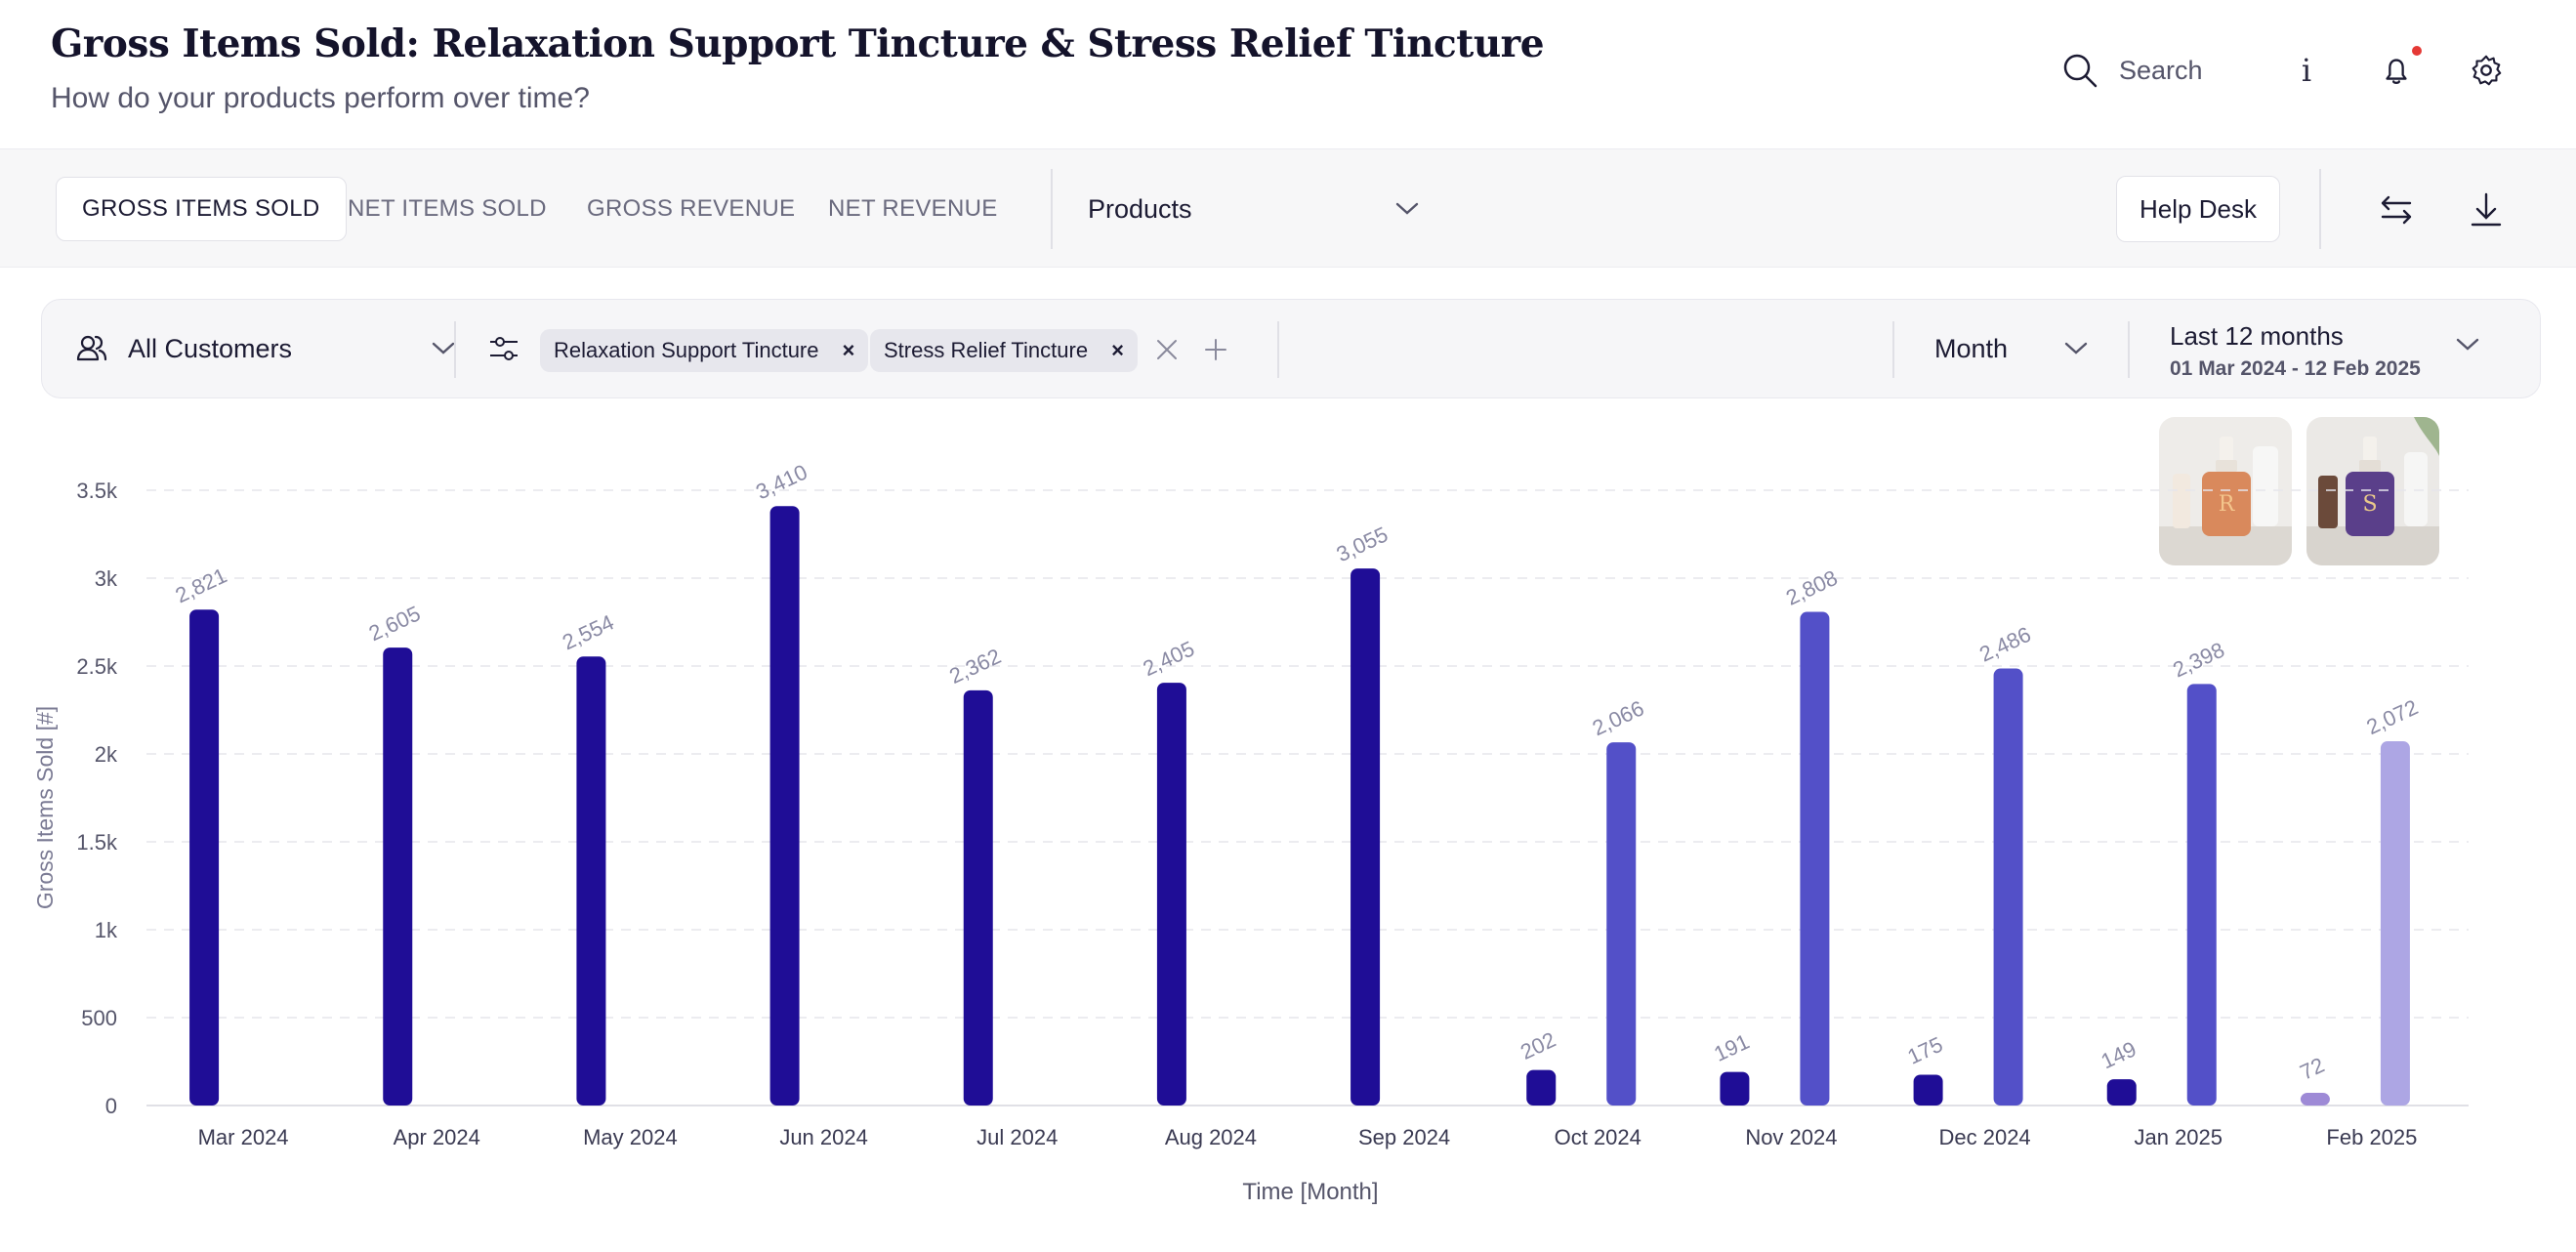 Image resolution: width=2576 pixels, height=1252 pixels. I want to click on filter-sliders-icon, so click(504, 348).